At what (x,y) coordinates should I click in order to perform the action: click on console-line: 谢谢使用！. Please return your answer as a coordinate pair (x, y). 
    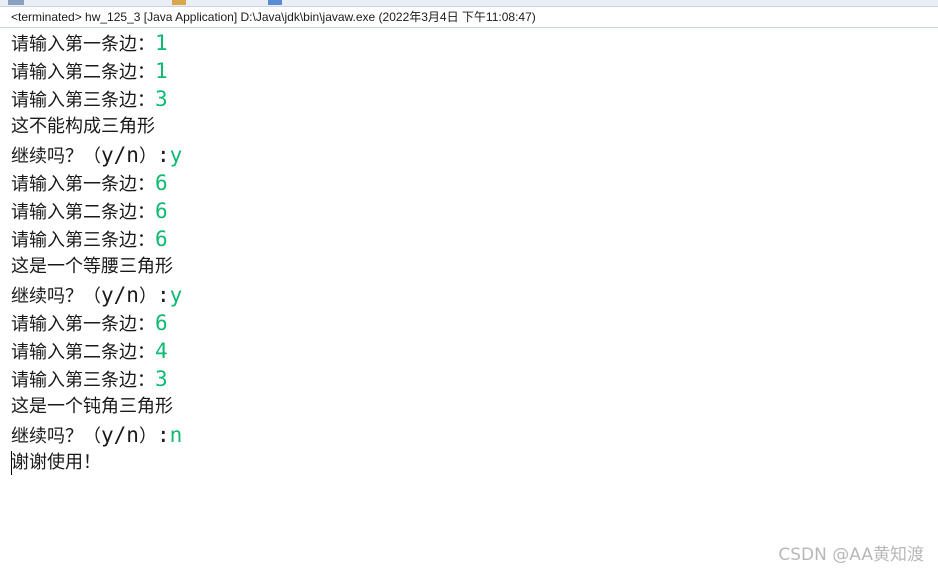
    Looking at the image, I should click on (56, 463).